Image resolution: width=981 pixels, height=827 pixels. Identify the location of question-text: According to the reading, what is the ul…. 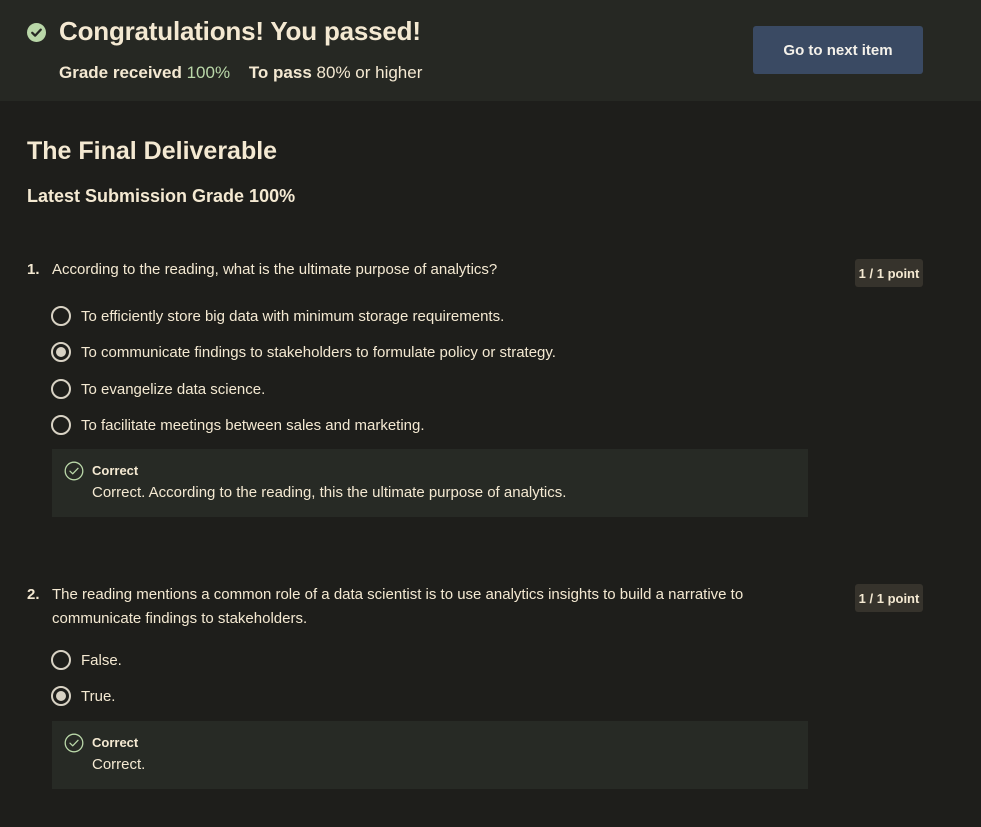
(275, 269).